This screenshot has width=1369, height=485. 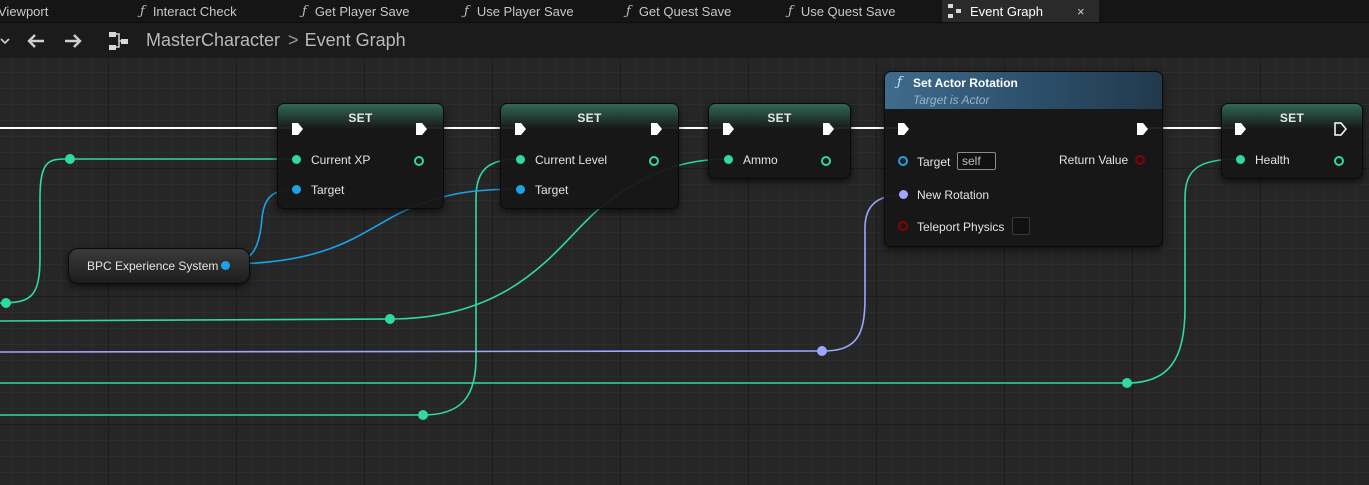 I want to click on target-default-field: self, so click(x=976, y=161).